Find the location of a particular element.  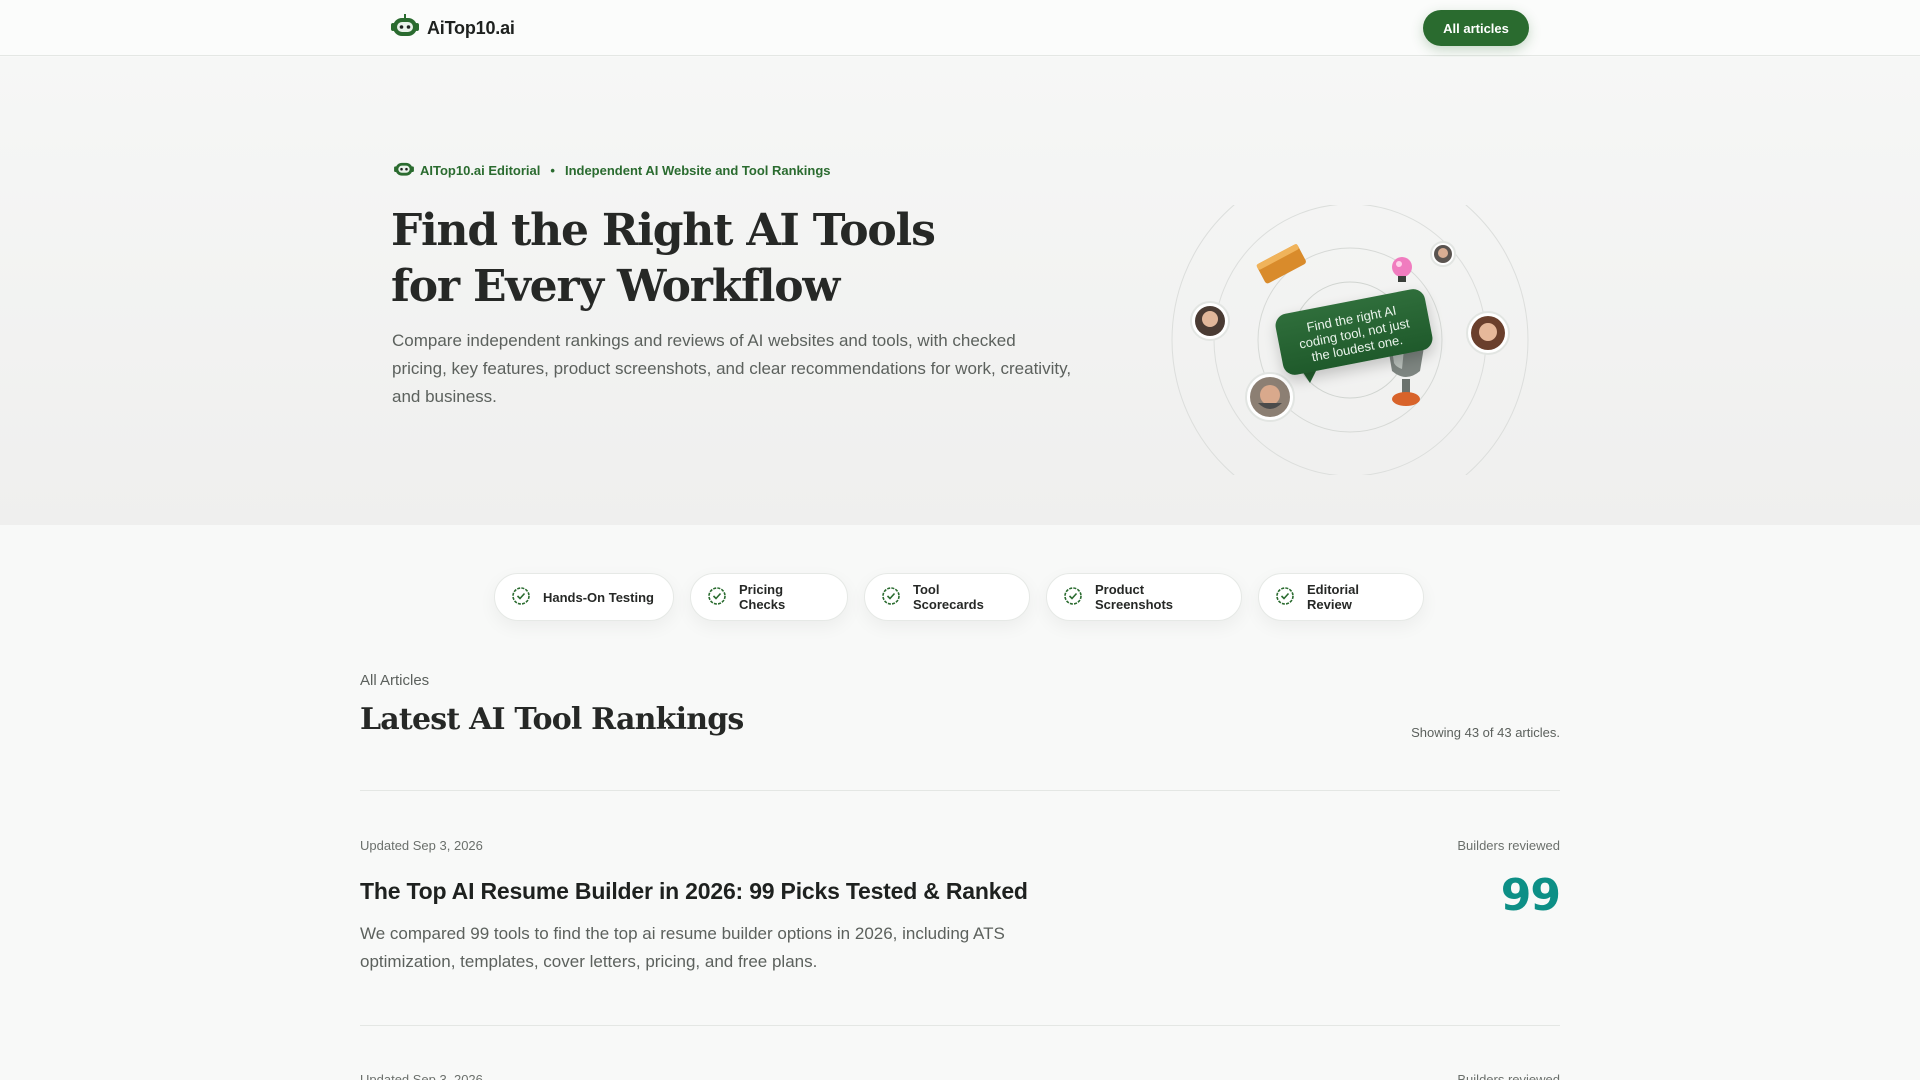

badge-label: Tool Scorecards is located at coordinates (948, 597).